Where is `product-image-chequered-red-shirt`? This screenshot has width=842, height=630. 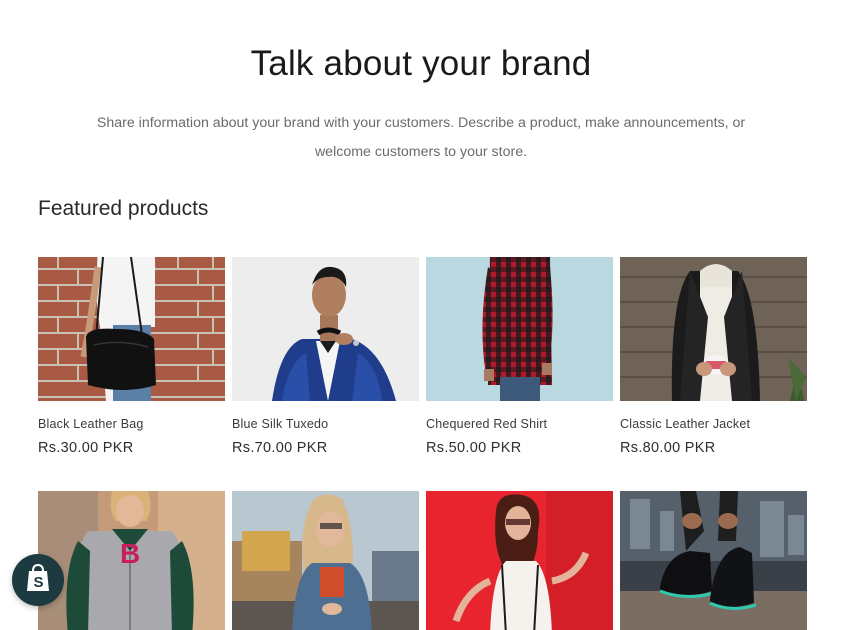 product-image-chequered-red-shirt is located at coordinates (519, 329).